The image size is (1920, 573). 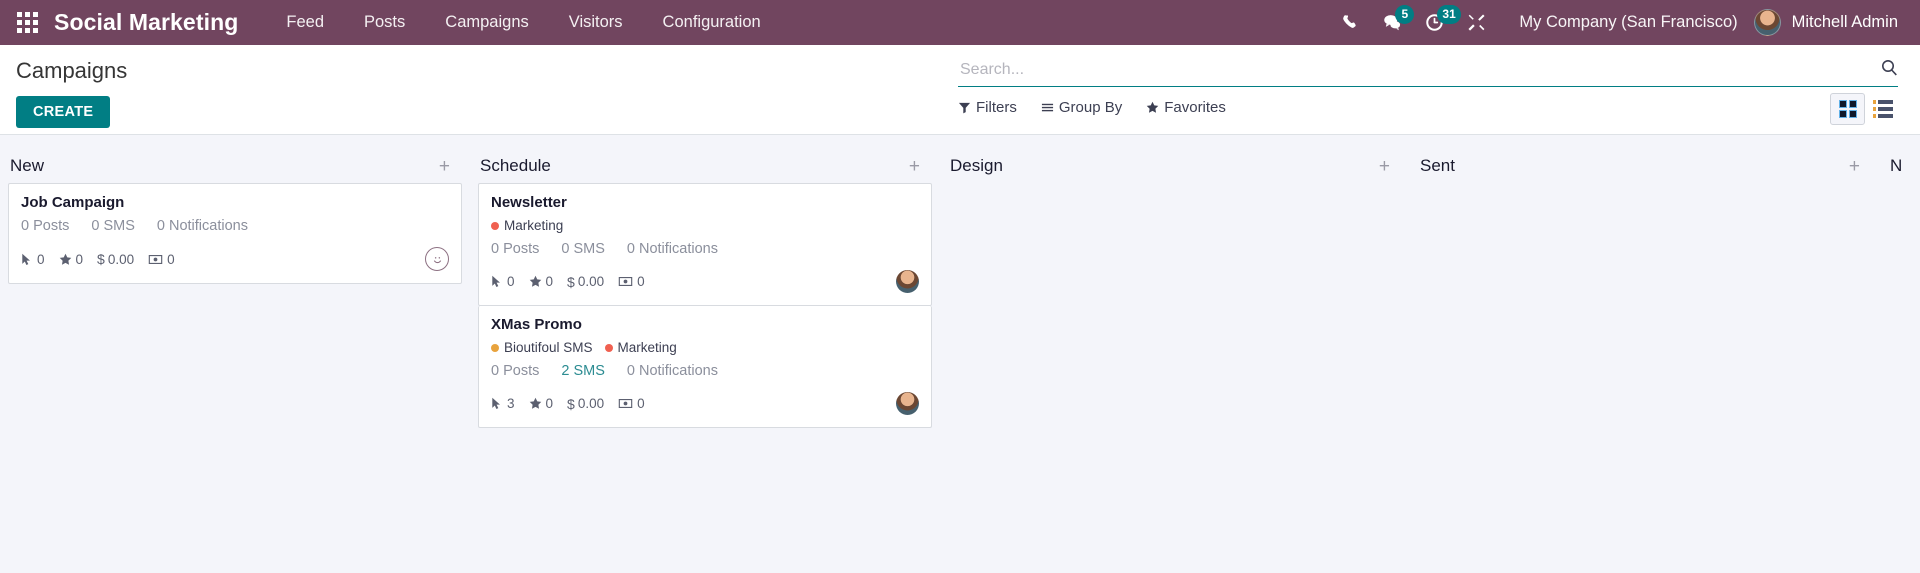 What do you see at coordinates (1437, 22) in the screenshot?
I see `activities-button: 31` at bounding box center [1437, 22].